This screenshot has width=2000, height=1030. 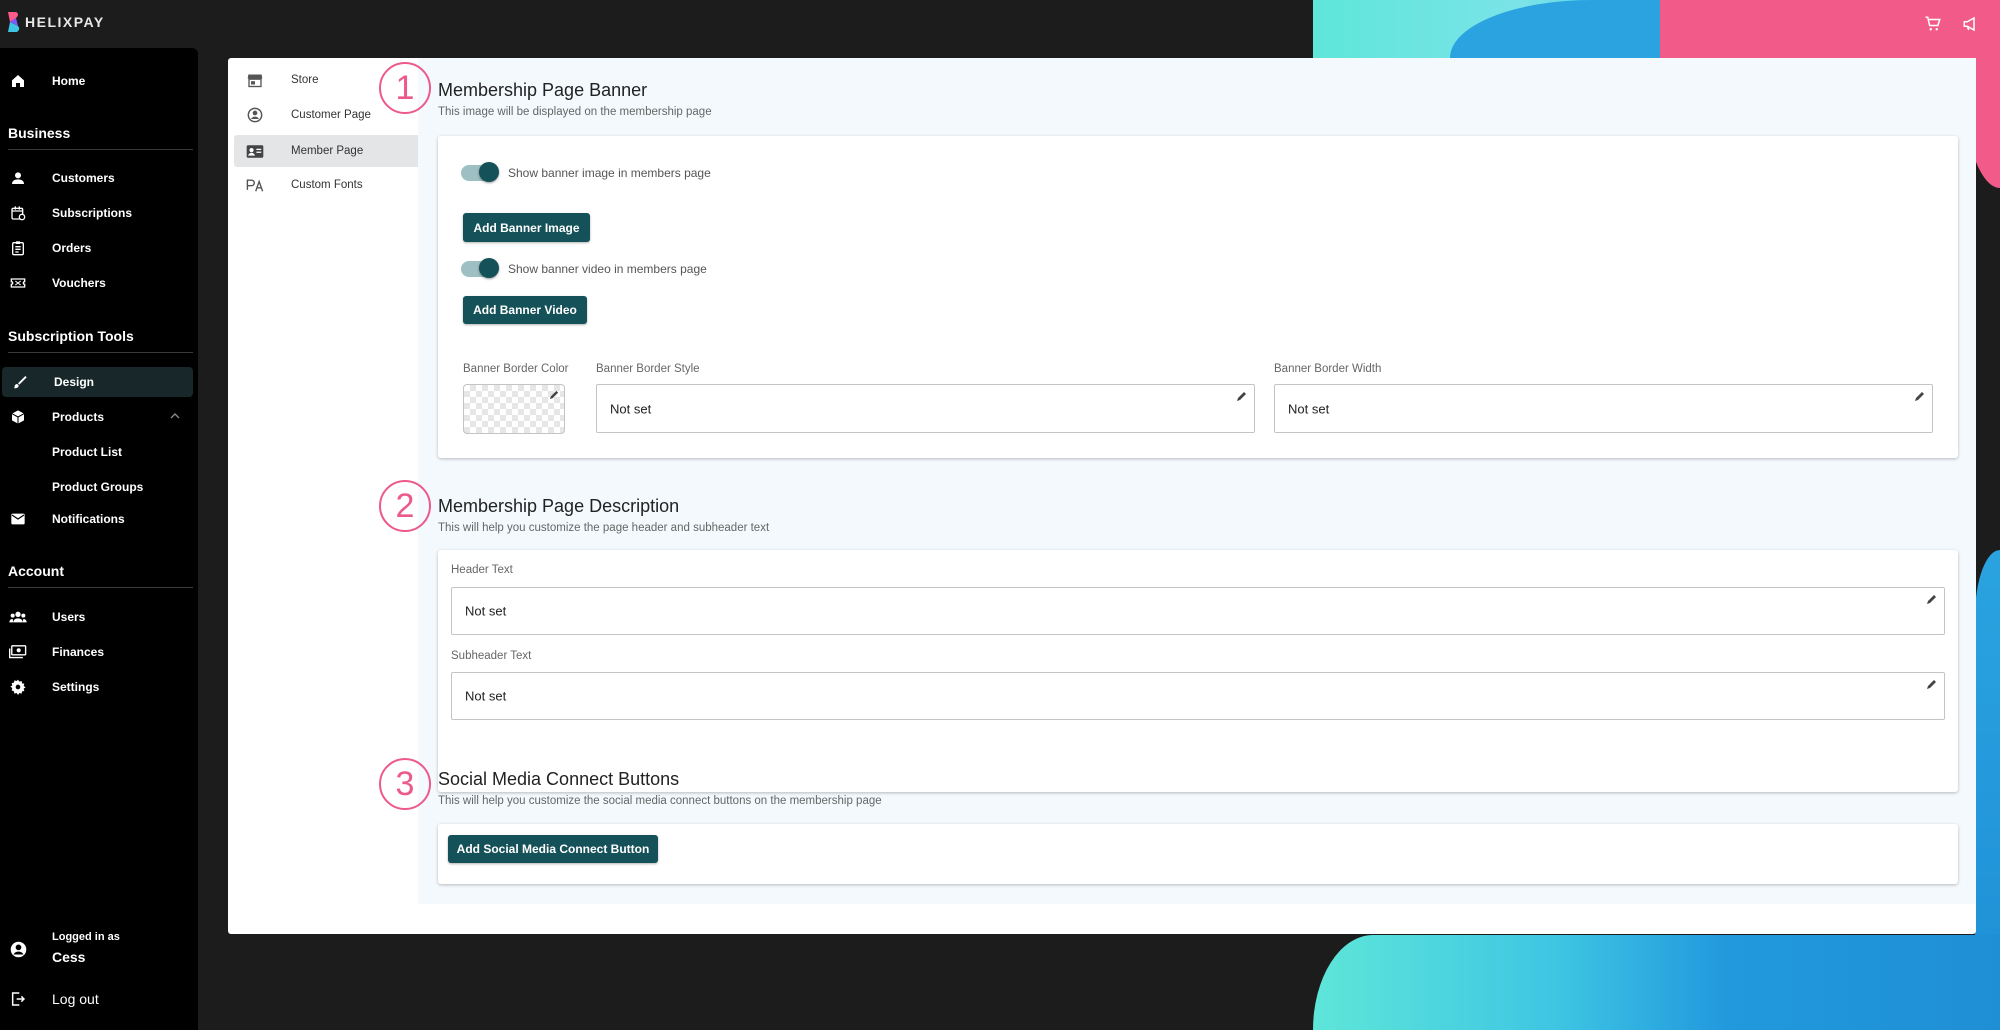 What do you see at coordinates (96, 81) in the screenshot?
I see `sidebar-item-home: Home` at bounding box center [96, 81].